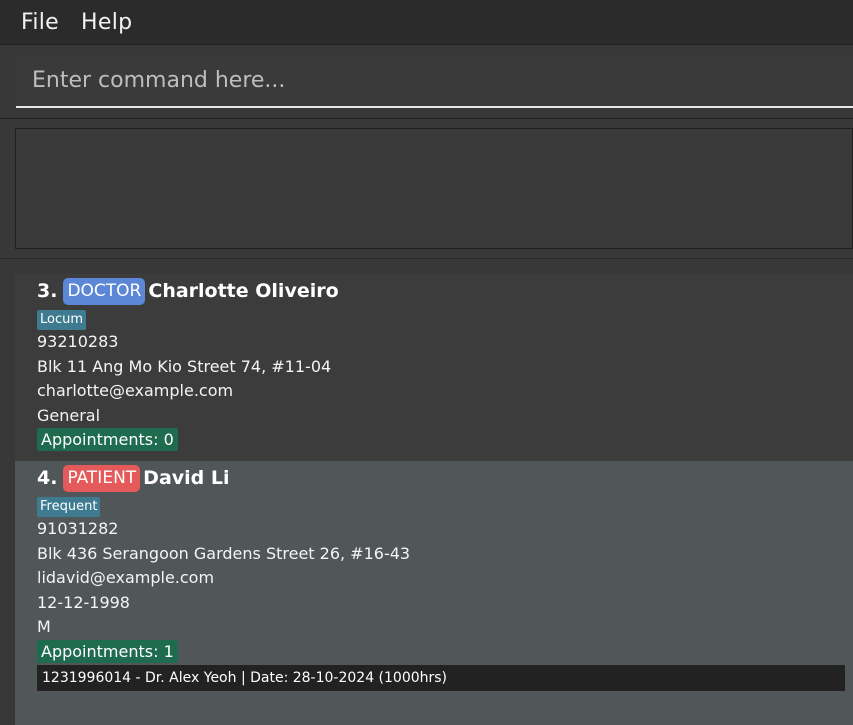 Image resolution: width=853 pixels, height=725 pixels. Describe the element at coordinates (47, 478) in the screenshot. I see `person-index: 4.` at that location.